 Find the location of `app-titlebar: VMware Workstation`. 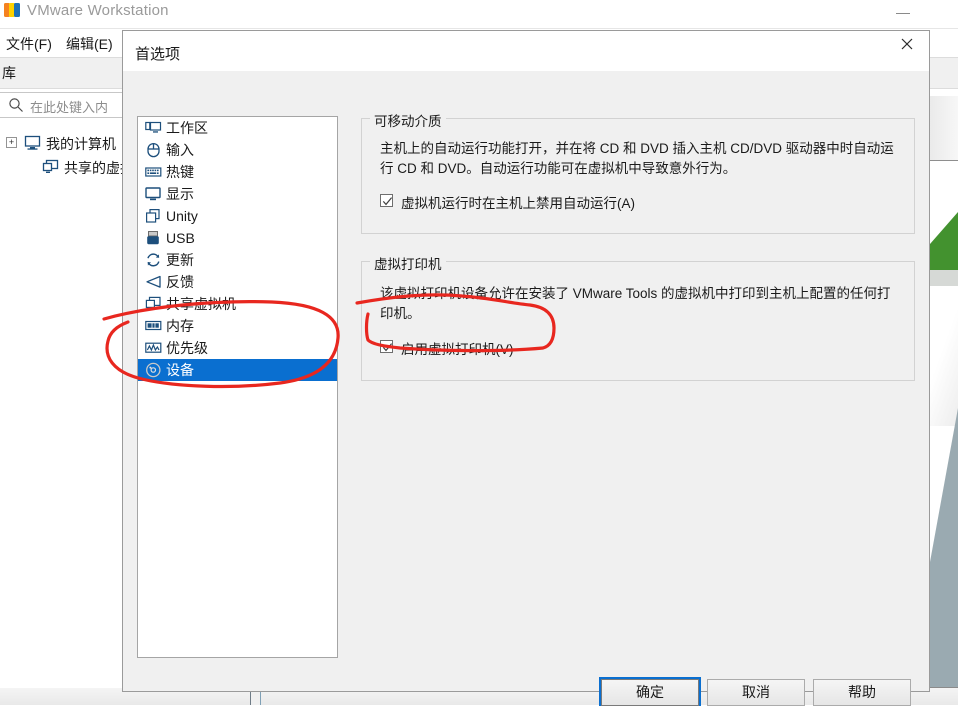

app-titlebar: VMware Workstation is located at coordinates (479, 14).